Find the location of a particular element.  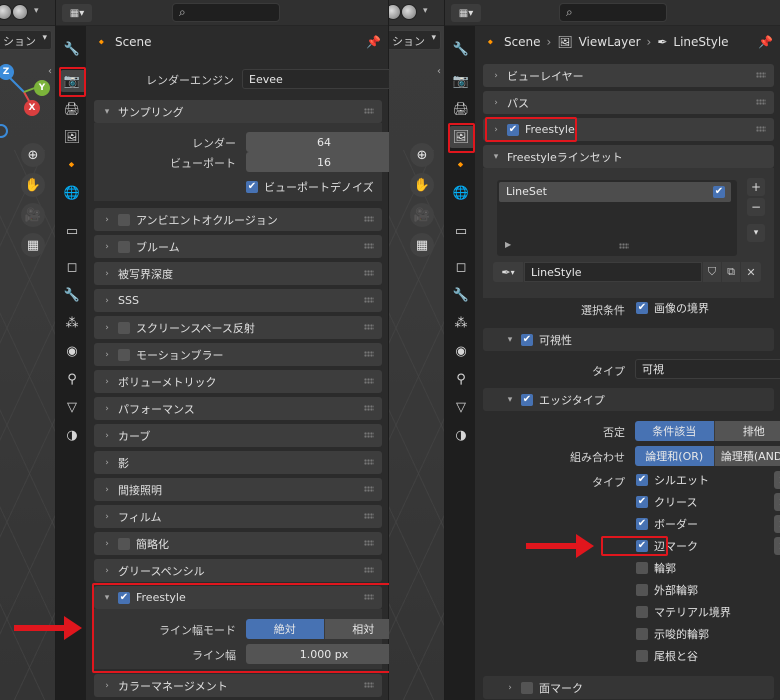

face-marks-checkbox is located at coordinates (527, 687).